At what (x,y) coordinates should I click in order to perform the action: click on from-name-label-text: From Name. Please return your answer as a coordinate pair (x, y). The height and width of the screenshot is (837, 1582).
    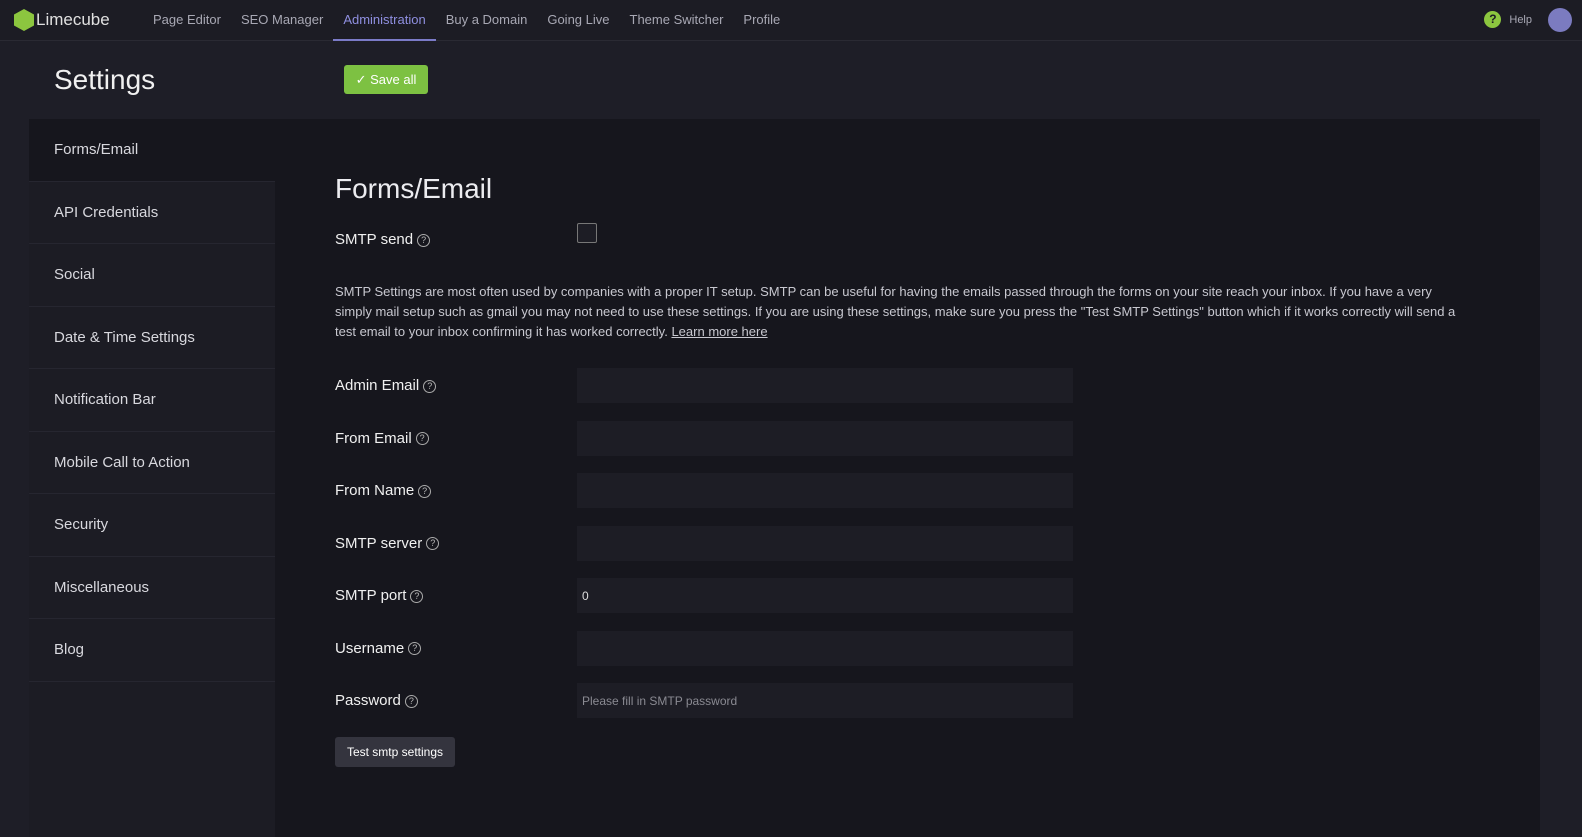
    Looking at the image, I should click on (375, 490).